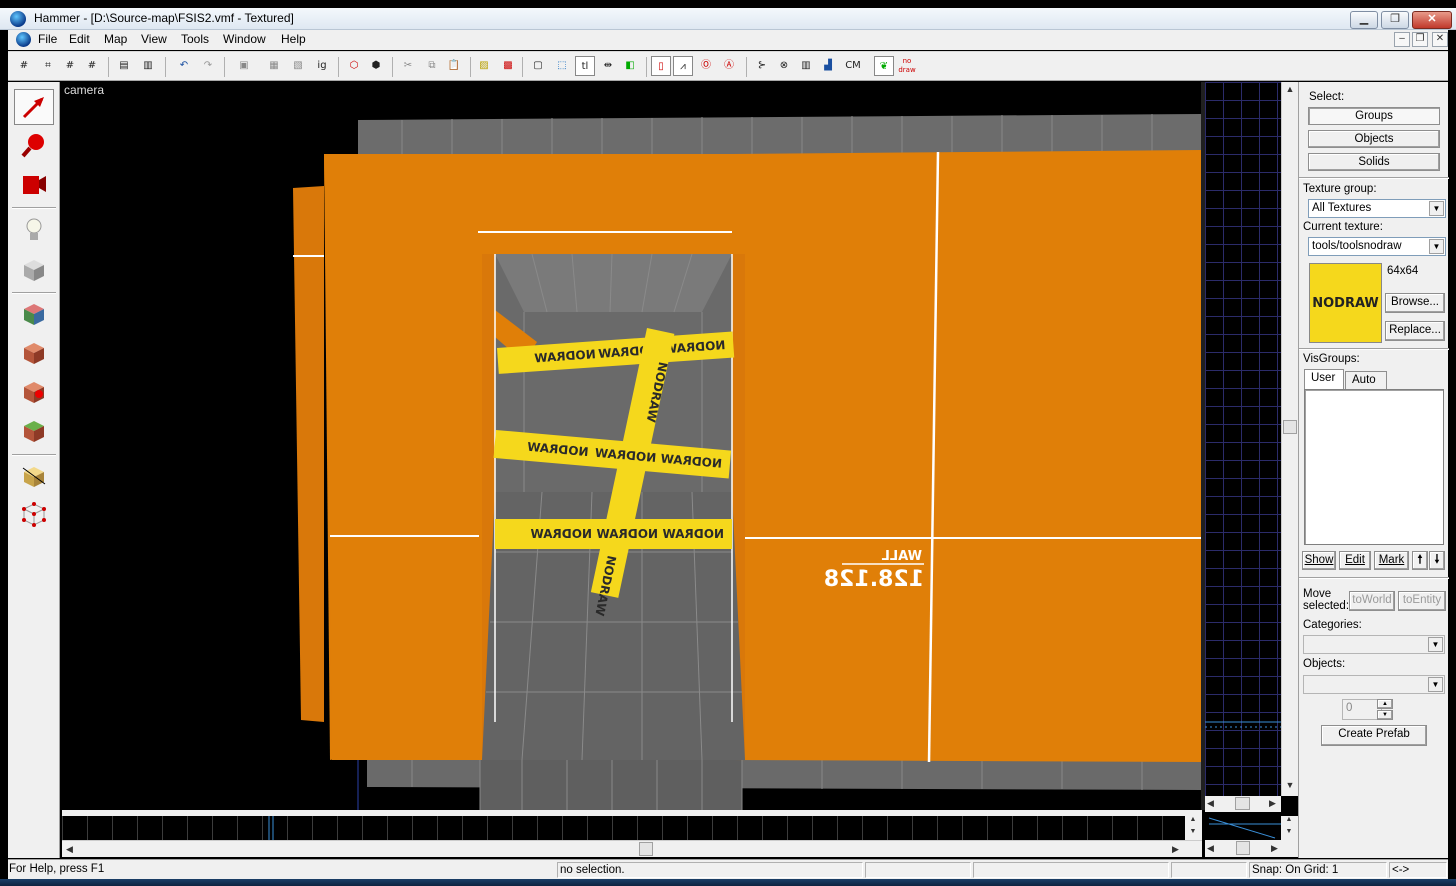 The height and width of the screenshot is (886, 1456). What do you see at coordinates (322, 66) in the screenshot?
I see `ignore-groups-button: ig` at bounding box center [322, 66].